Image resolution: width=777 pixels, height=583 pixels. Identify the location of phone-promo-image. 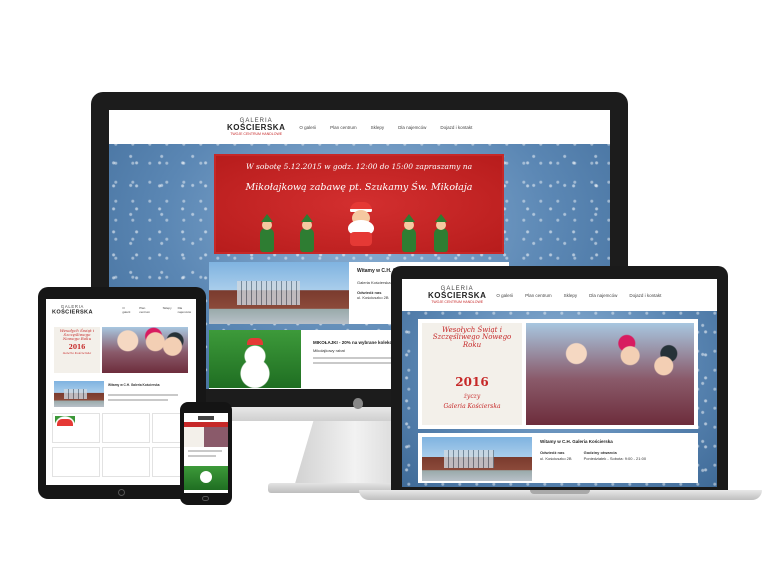
(206, 478).